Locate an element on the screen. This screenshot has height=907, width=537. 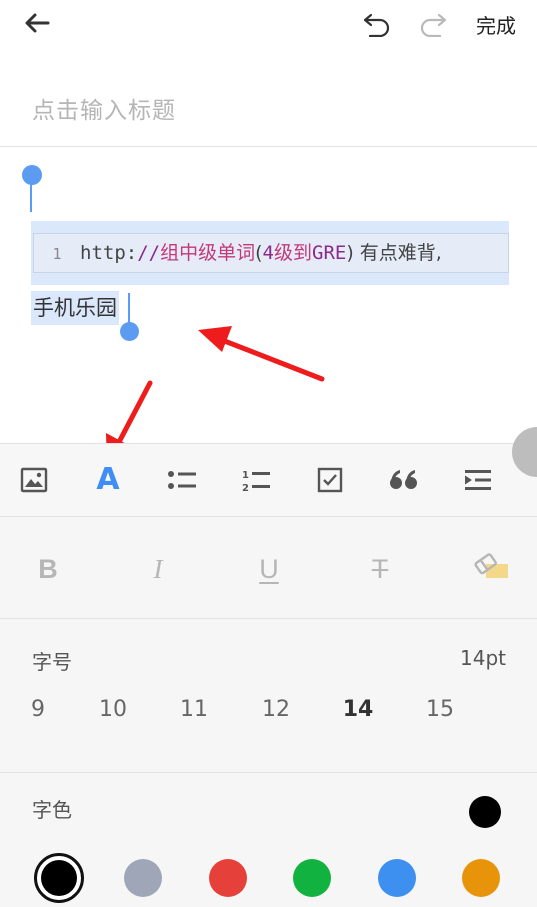
editor-toolbar: A 1 2 is located at coordinates (268, 480).